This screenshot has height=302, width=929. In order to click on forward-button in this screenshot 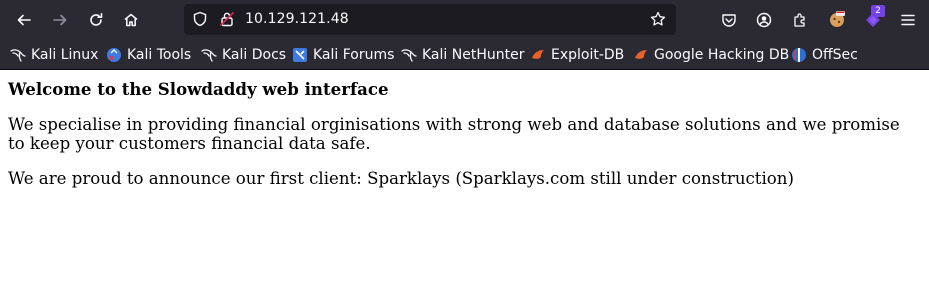, I will do `click(60, 20)`.